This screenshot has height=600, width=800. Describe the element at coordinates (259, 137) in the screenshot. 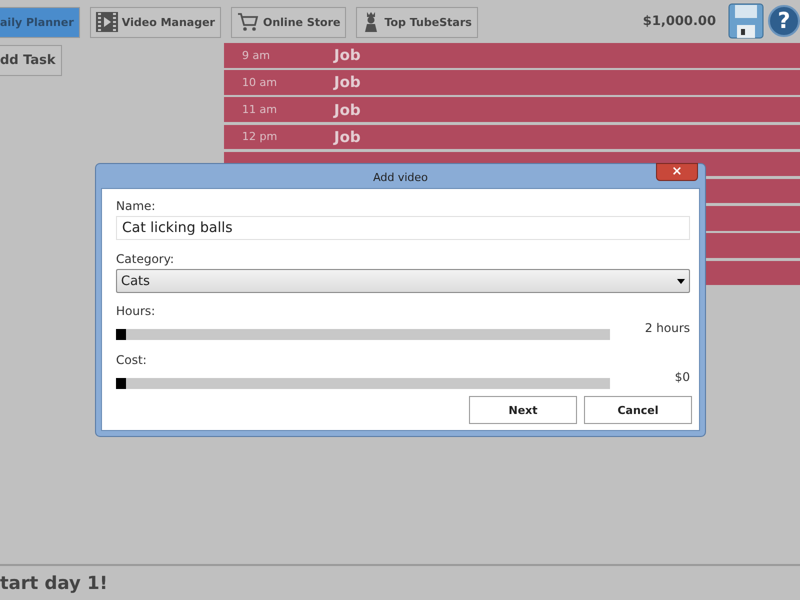

I see `slot-time: 12 pm` at that location.